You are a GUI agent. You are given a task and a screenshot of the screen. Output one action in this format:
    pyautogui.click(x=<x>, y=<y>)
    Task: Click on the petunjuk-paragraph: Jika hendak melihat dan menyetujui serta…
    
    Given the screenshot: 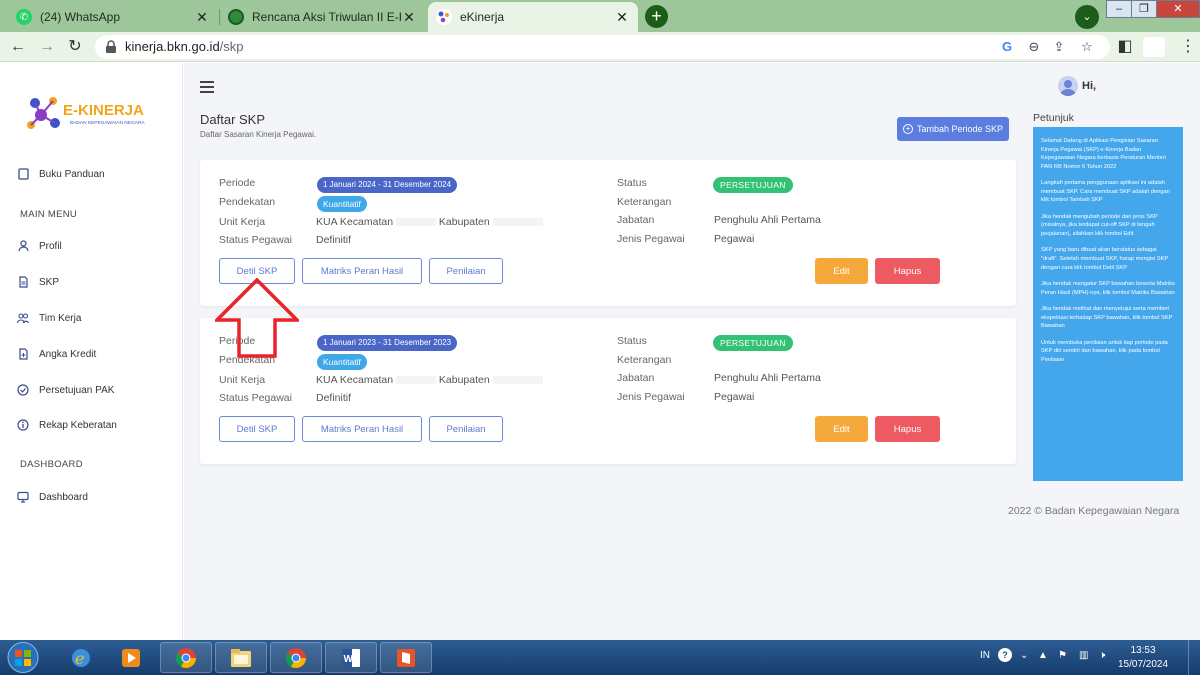 What is the action you would take?
    pyautogui.click(x=1107, y=318)
    